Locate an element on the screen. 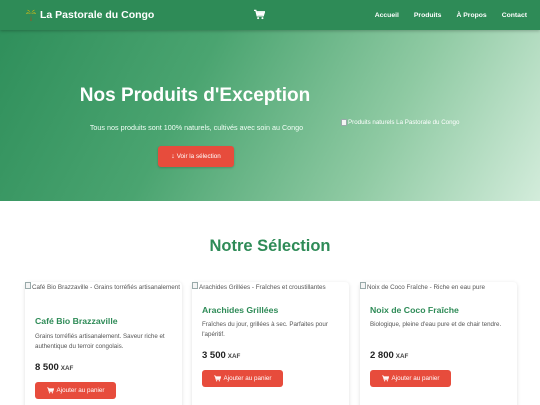 This screenshot has width=540, height=405. view-selection-label: Voir la sélection is located at coordinates (198, 156).